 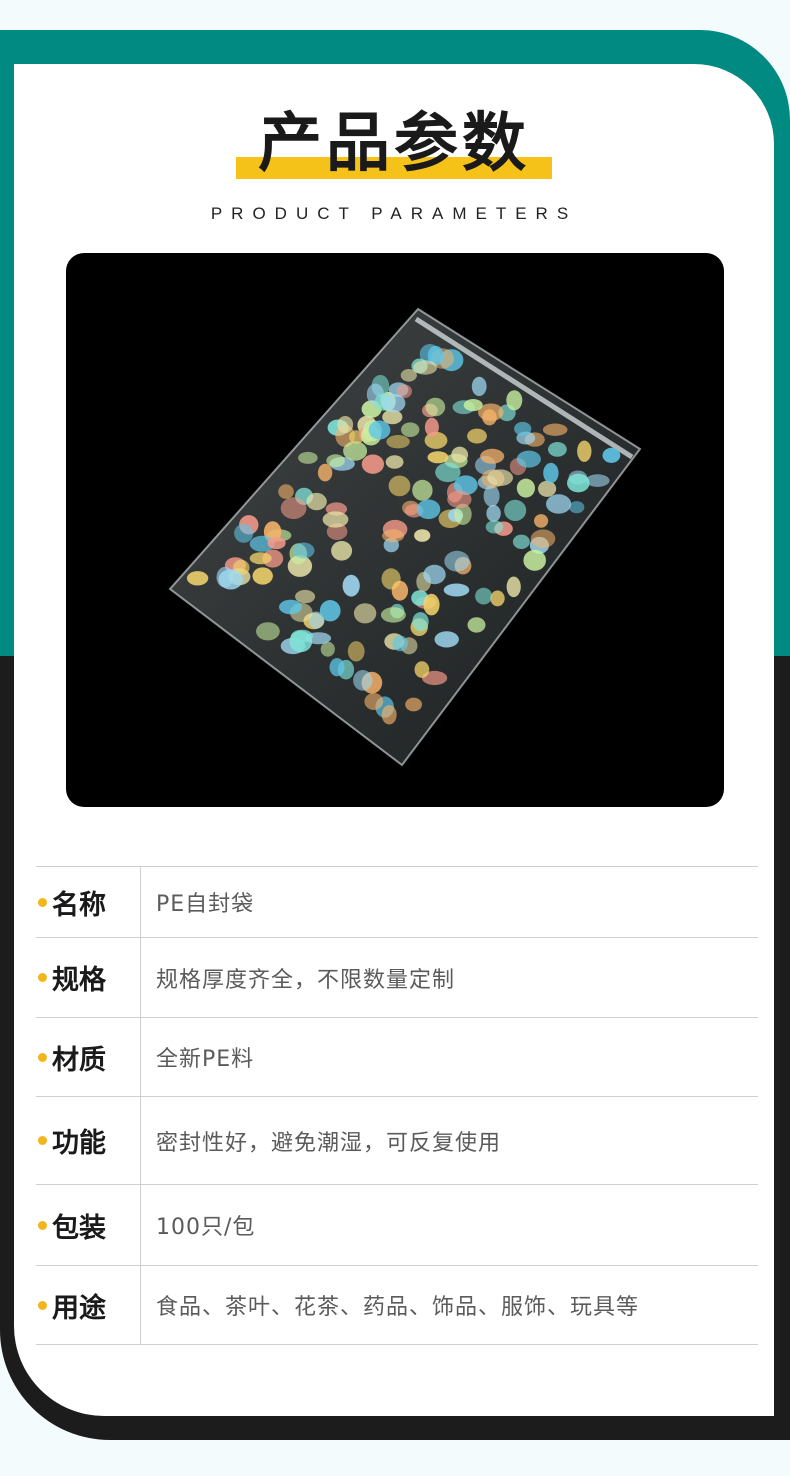 I want to click on param-label-cell: 包装, so click(x=88, y=1225).